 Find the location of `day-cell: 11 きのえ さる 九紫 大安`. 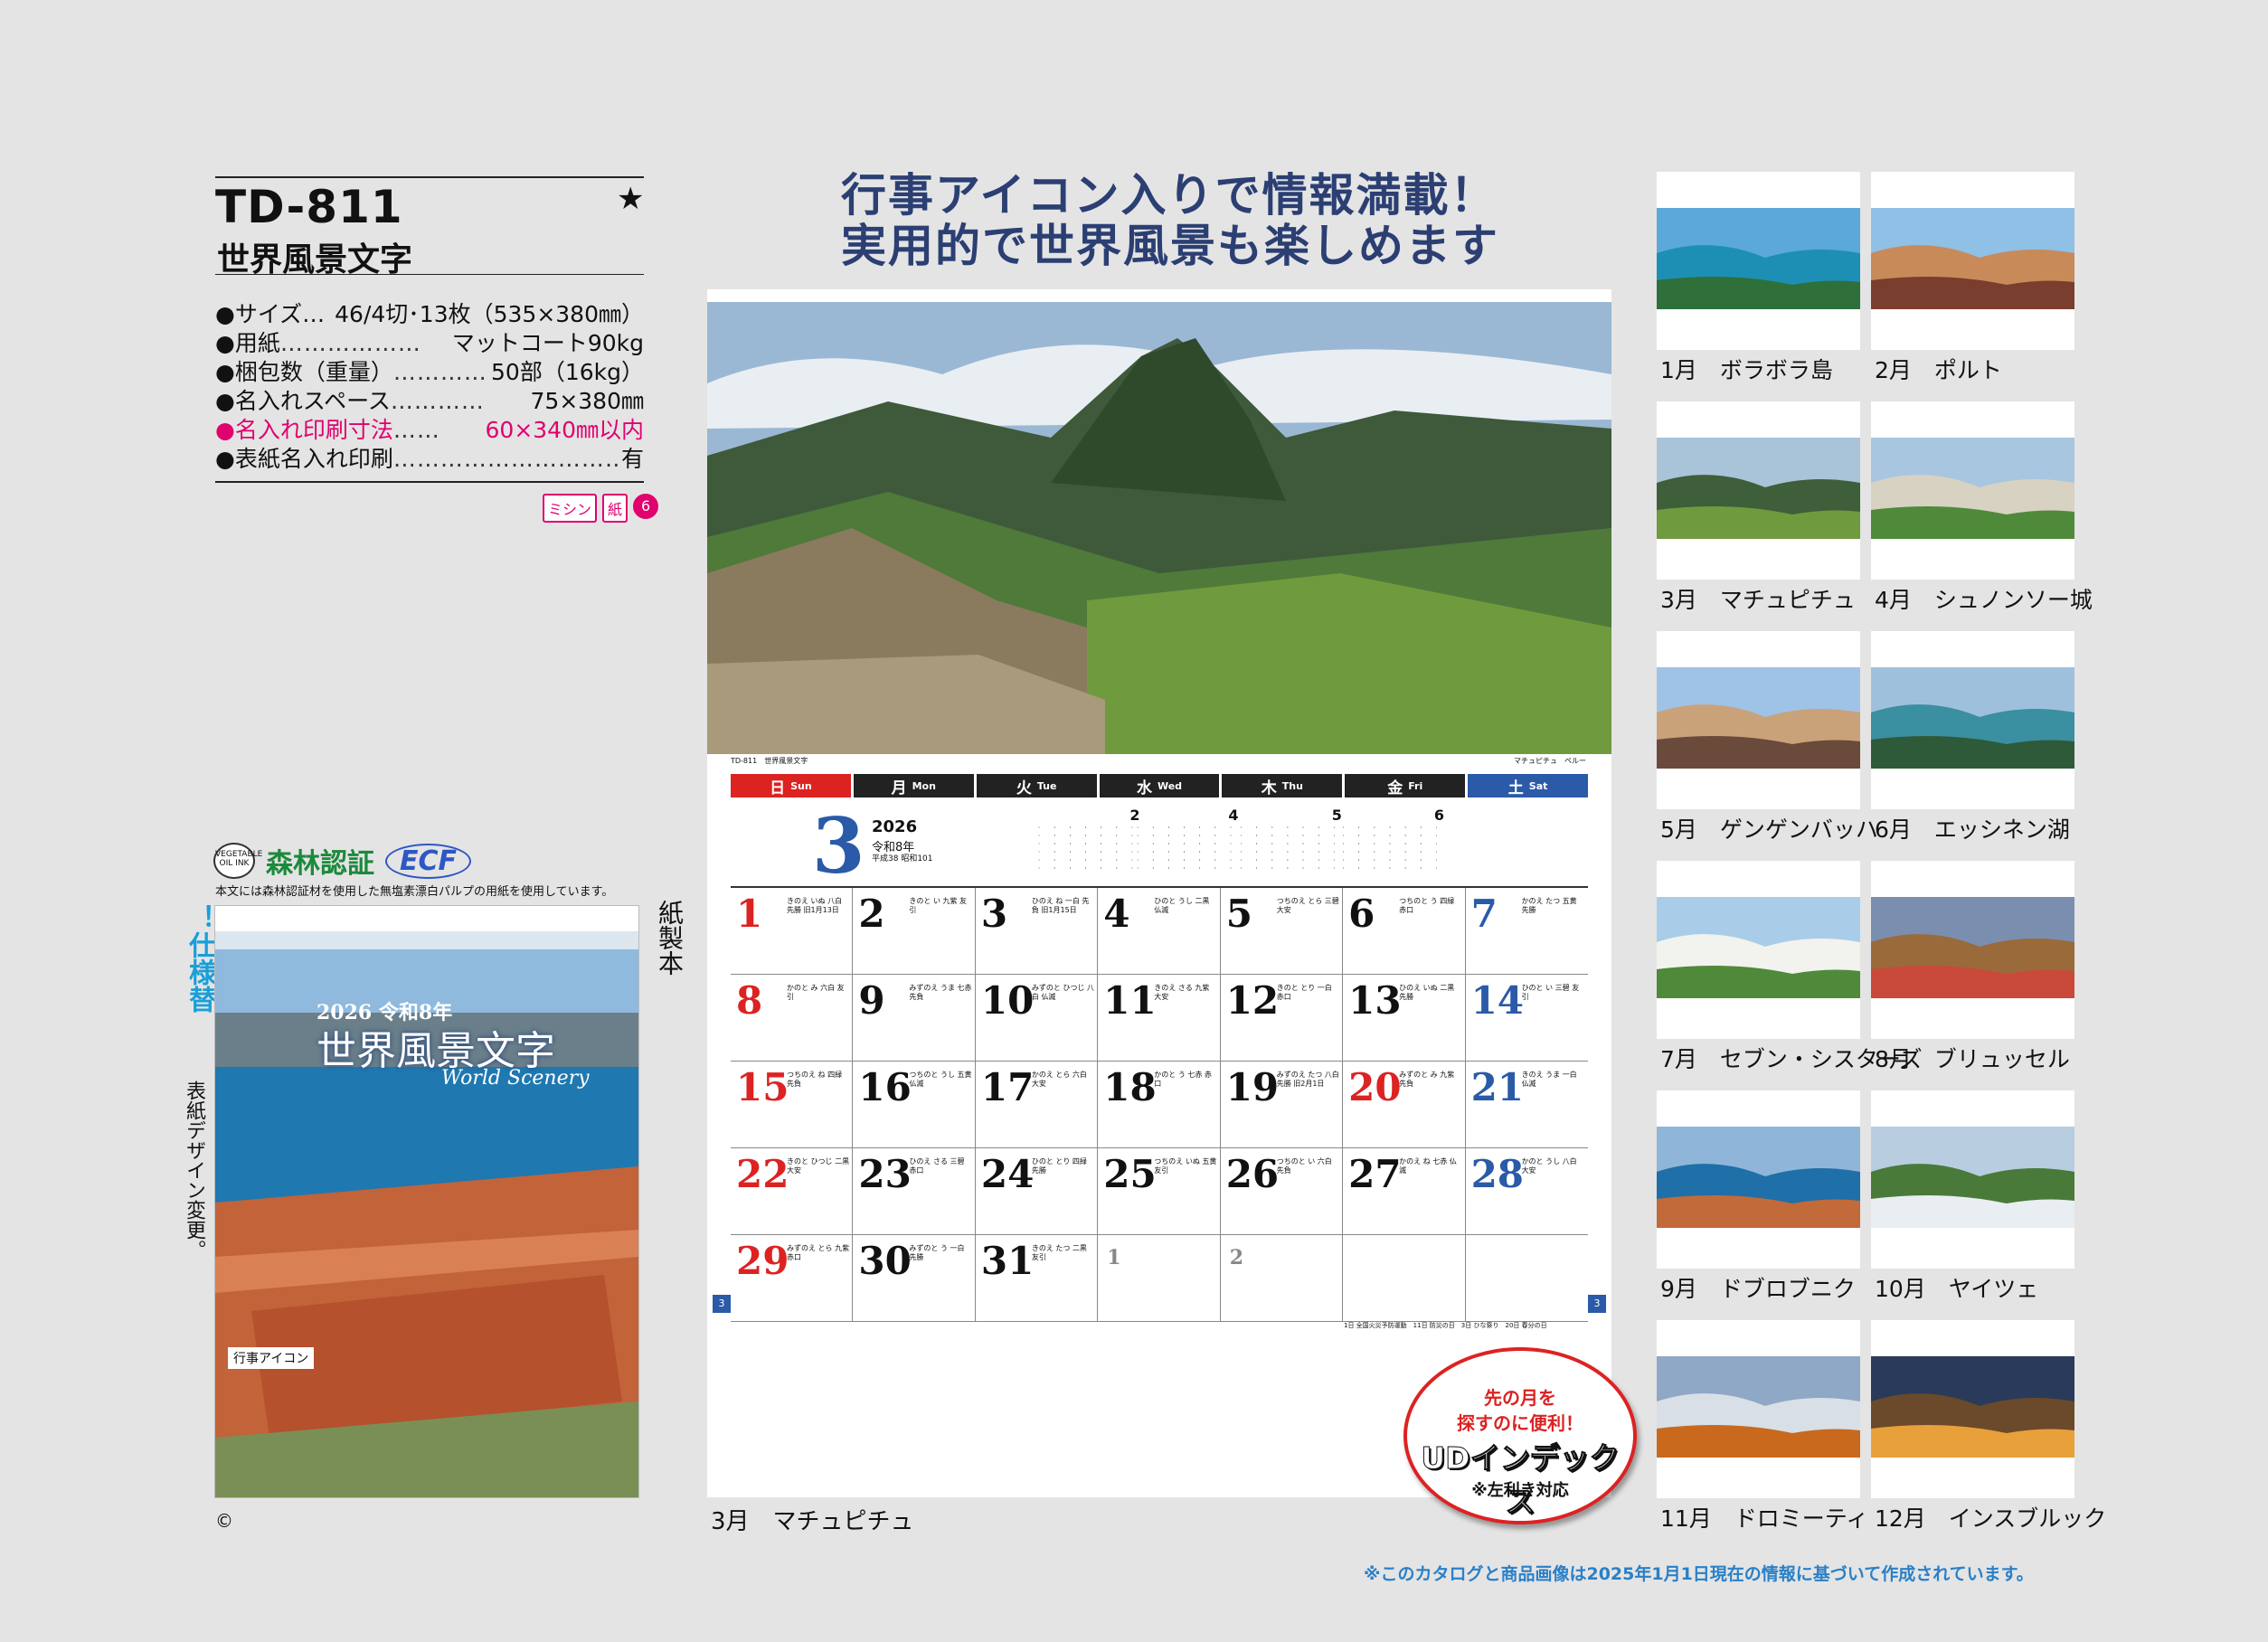

day-cell: 11 きのえ さる 九紫 大安 is located at coordinates (1159, 1018).